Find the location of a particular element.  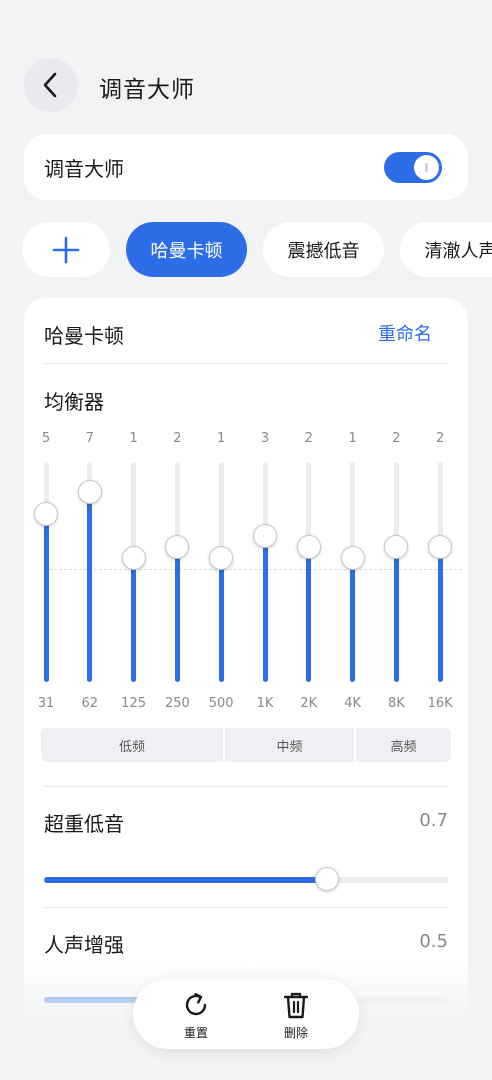

current-preset-name: 哈曼卡顿 is located at coordinates (84, 336).